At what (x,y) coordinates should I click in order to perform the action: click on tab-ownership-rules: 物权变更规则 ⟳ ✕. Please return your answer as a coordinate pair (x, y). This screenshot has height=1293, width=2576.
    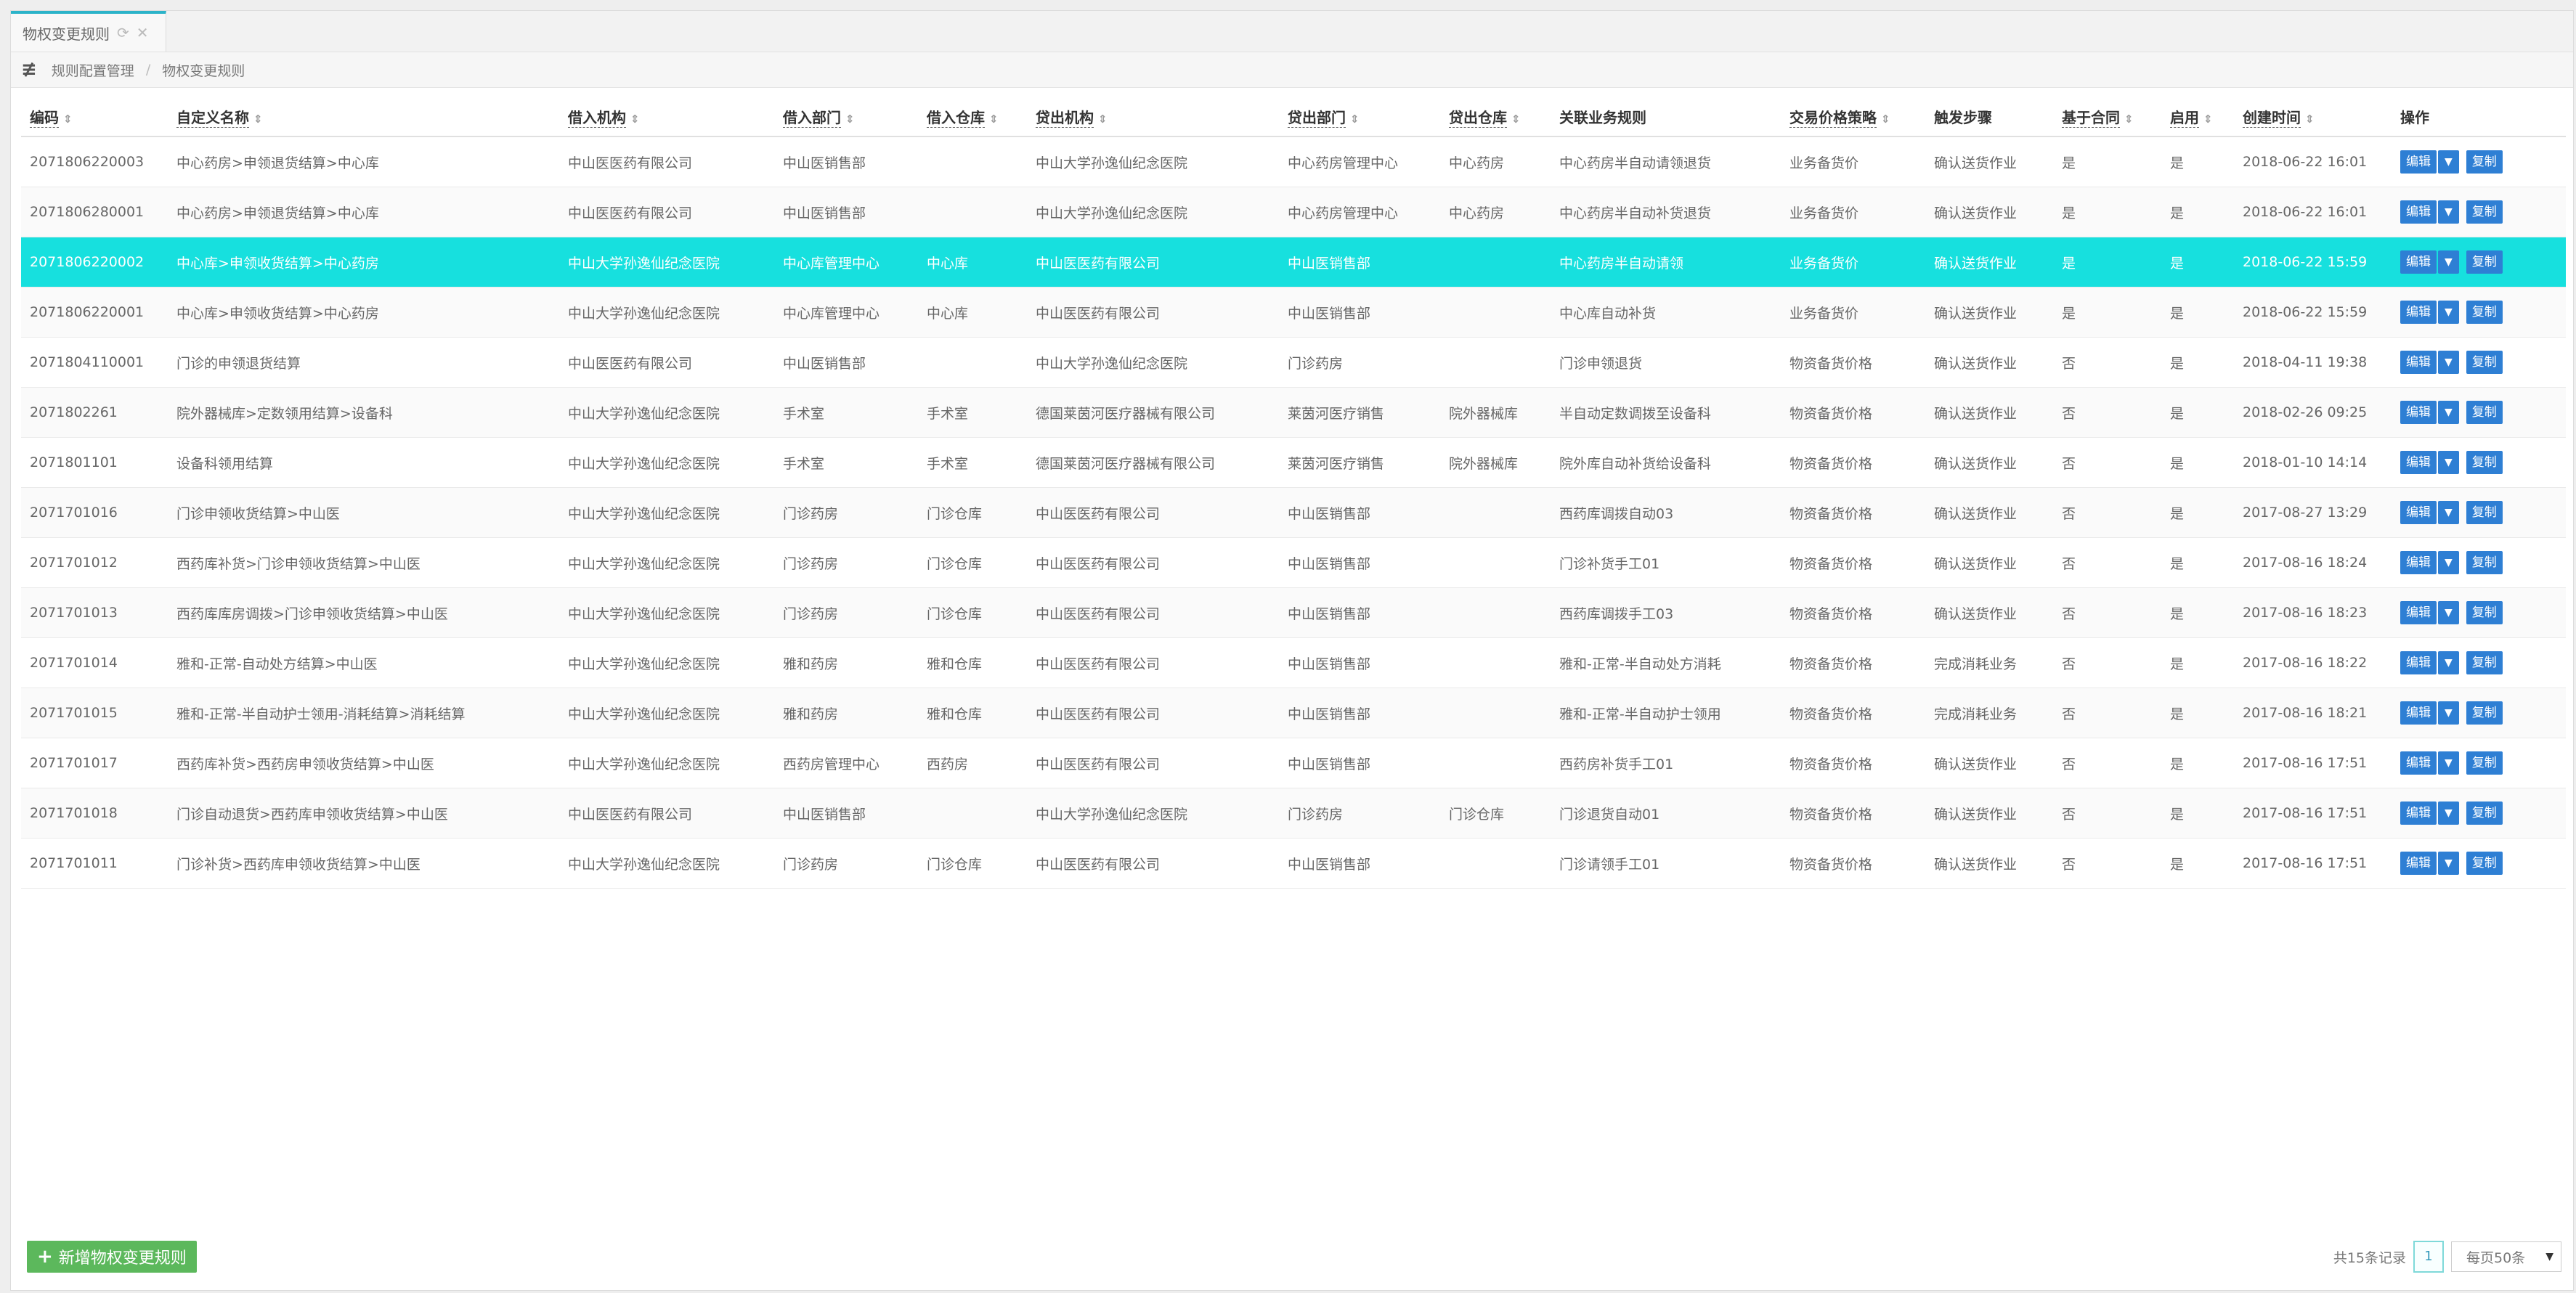
    Looking at the image, I should click on (89, 31).